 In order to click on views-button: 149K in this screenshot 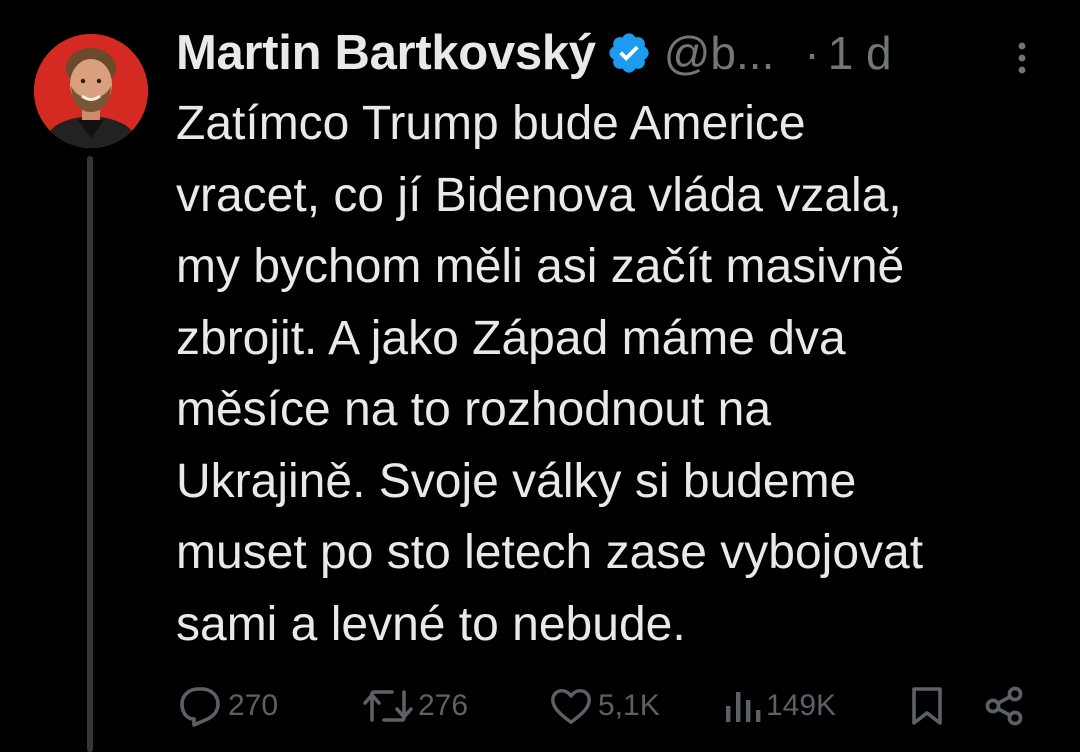, I will do `click(779, 706)`.